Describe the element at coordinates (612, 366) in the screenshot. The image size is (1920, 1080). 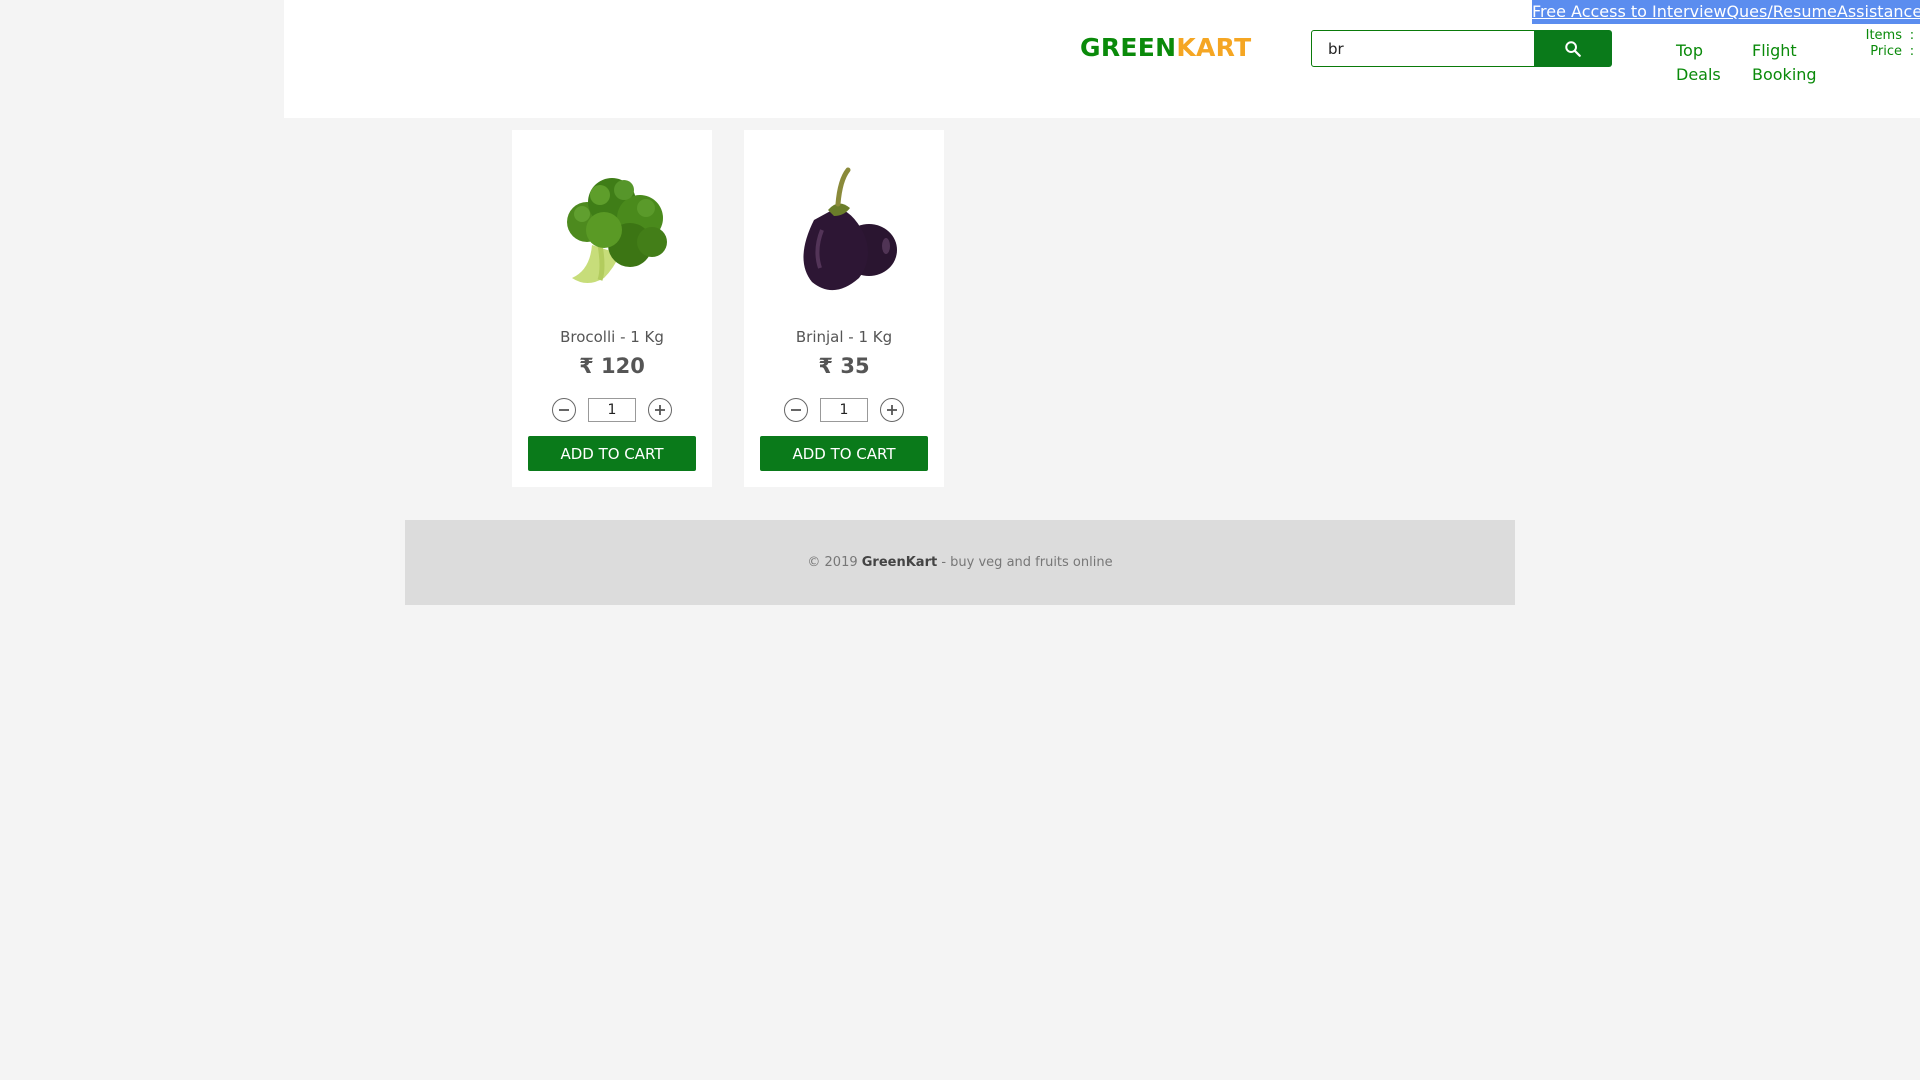
I see `product-price: ₹ 120` at that location.